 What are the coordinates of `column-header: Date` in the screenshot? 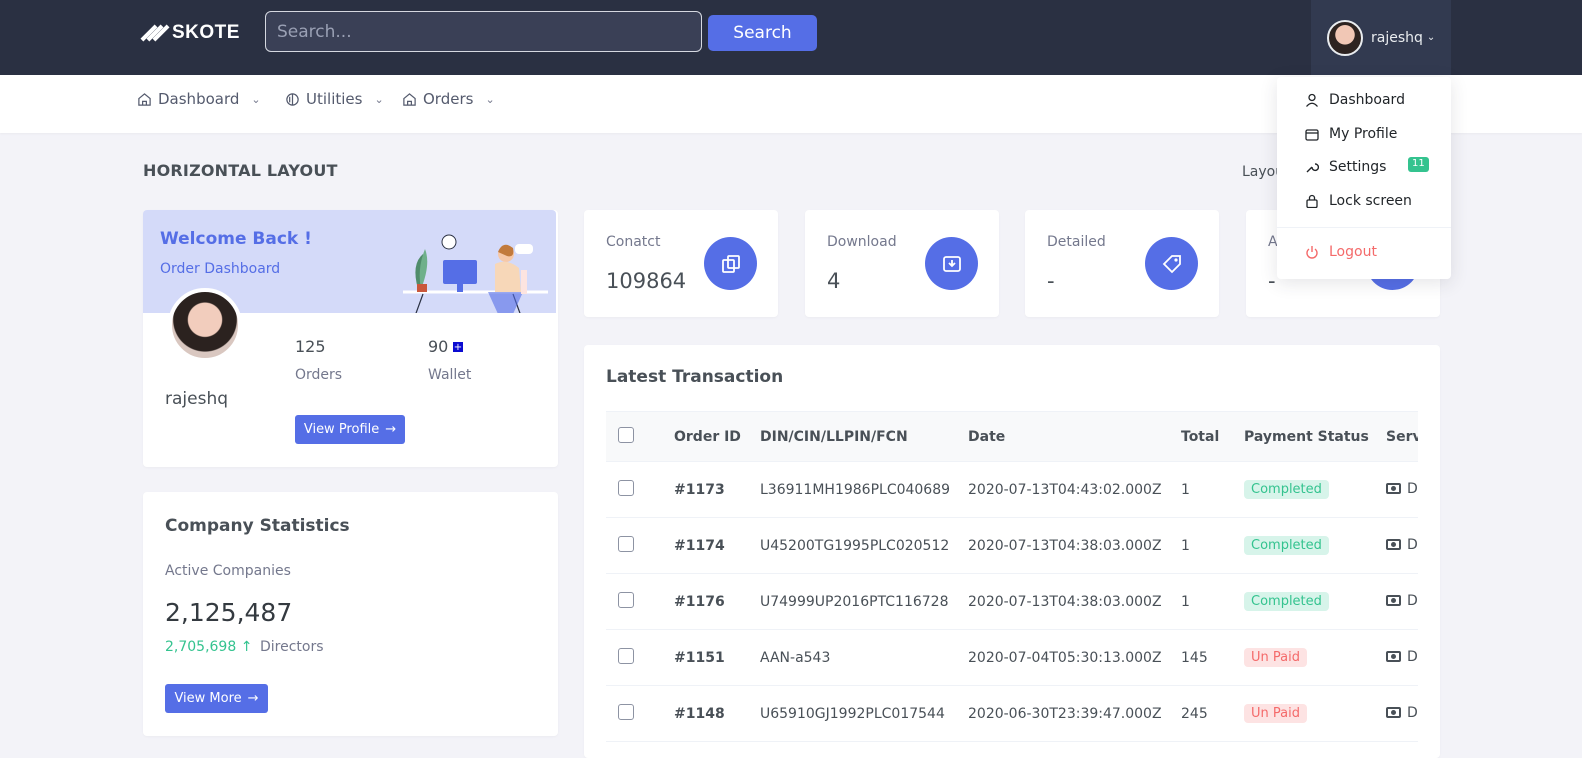 It's located at (1062, 436).